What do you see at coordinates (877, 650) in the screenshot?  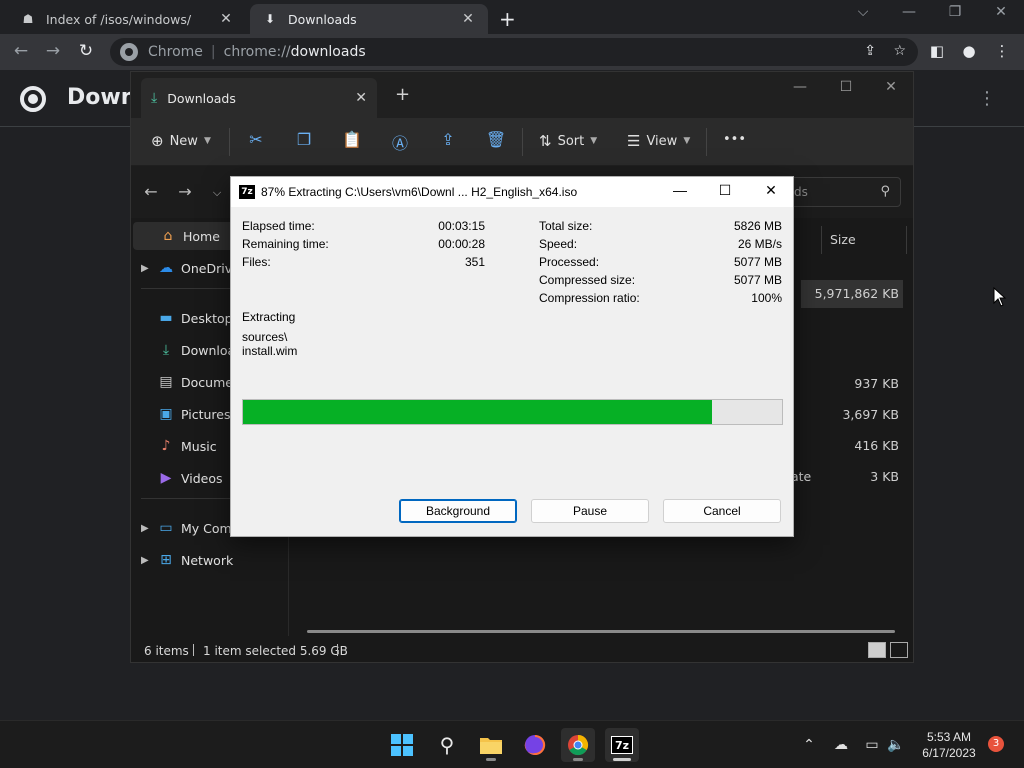 I see `details-view-icon` at bounding box center [877, 650].